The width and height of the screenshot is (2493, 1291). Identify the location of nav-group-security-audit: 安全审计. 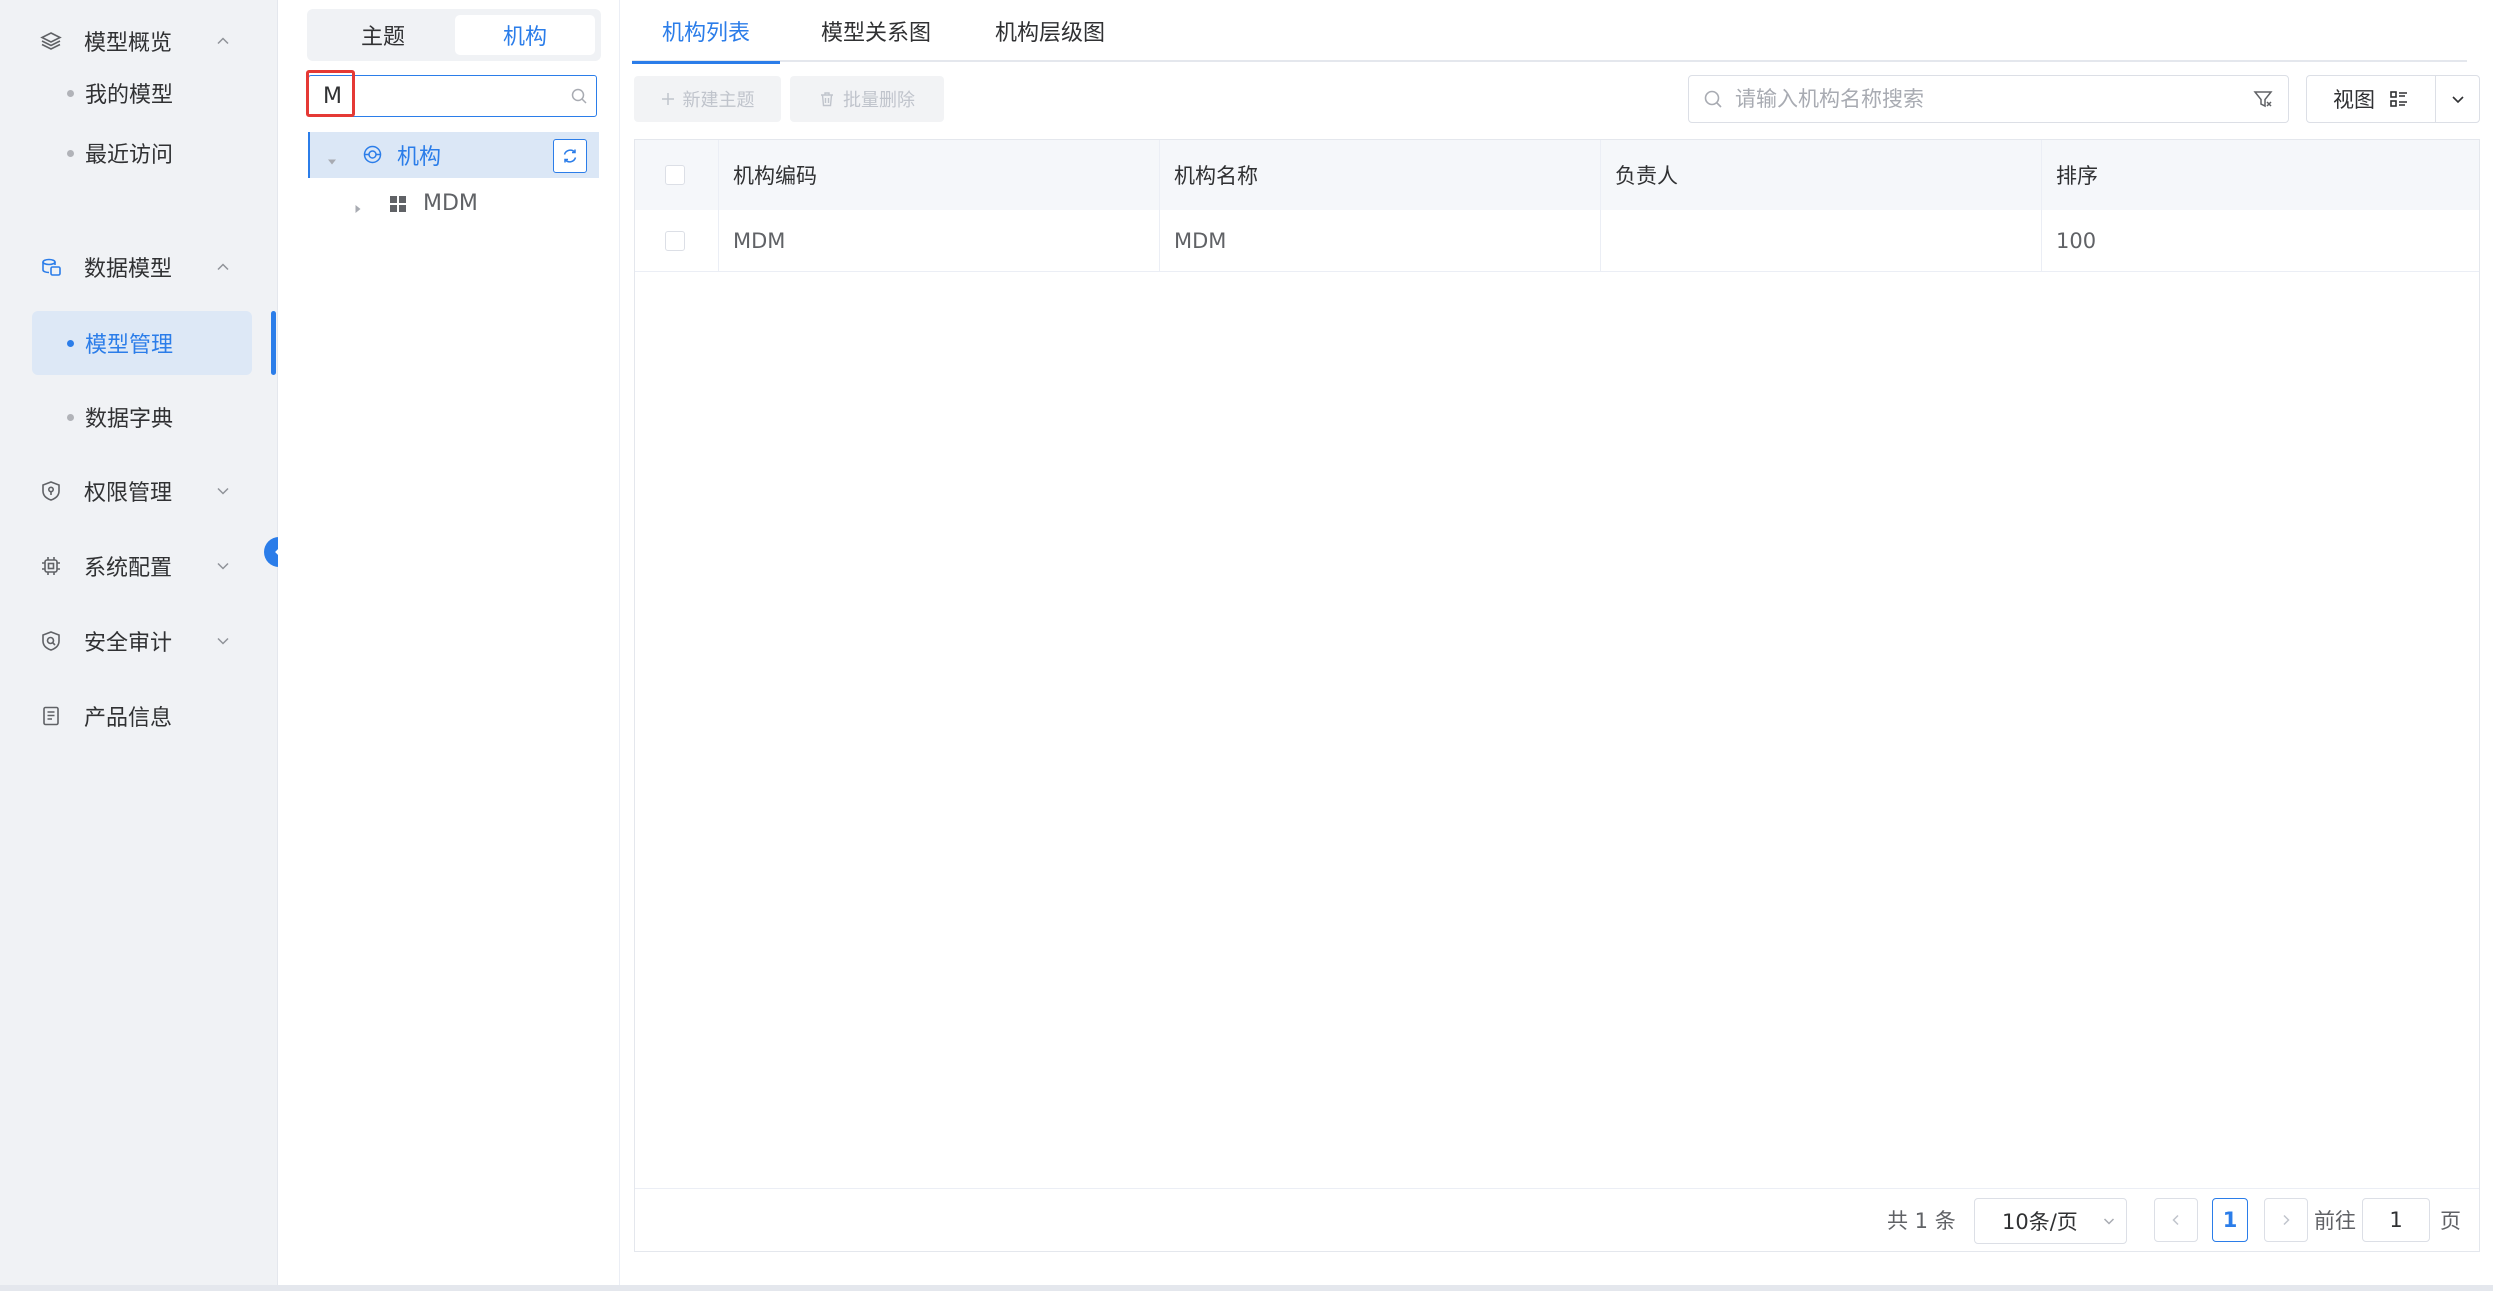
(139, 641).